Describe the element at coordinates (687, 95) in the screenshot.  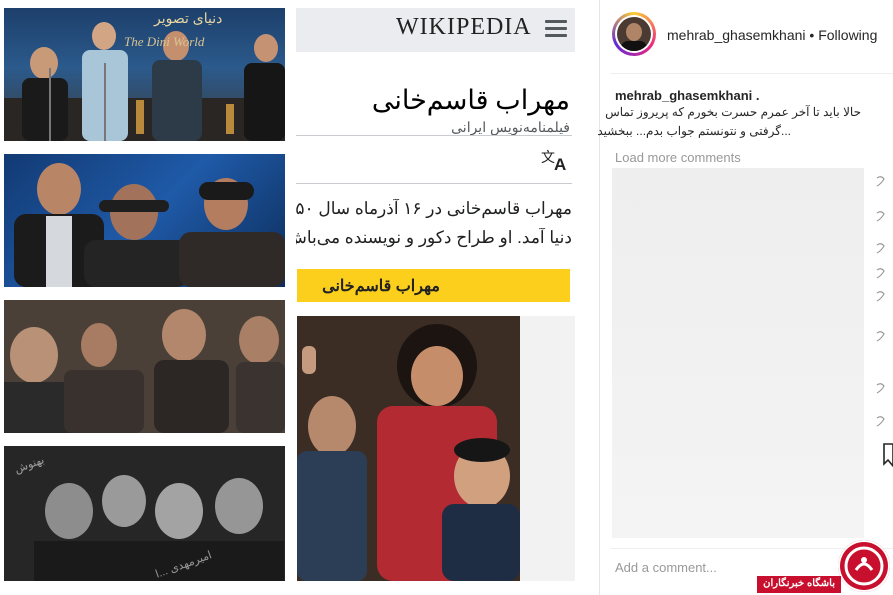
I see `caption-username: mehrab_ghasemkhani .` at that location.